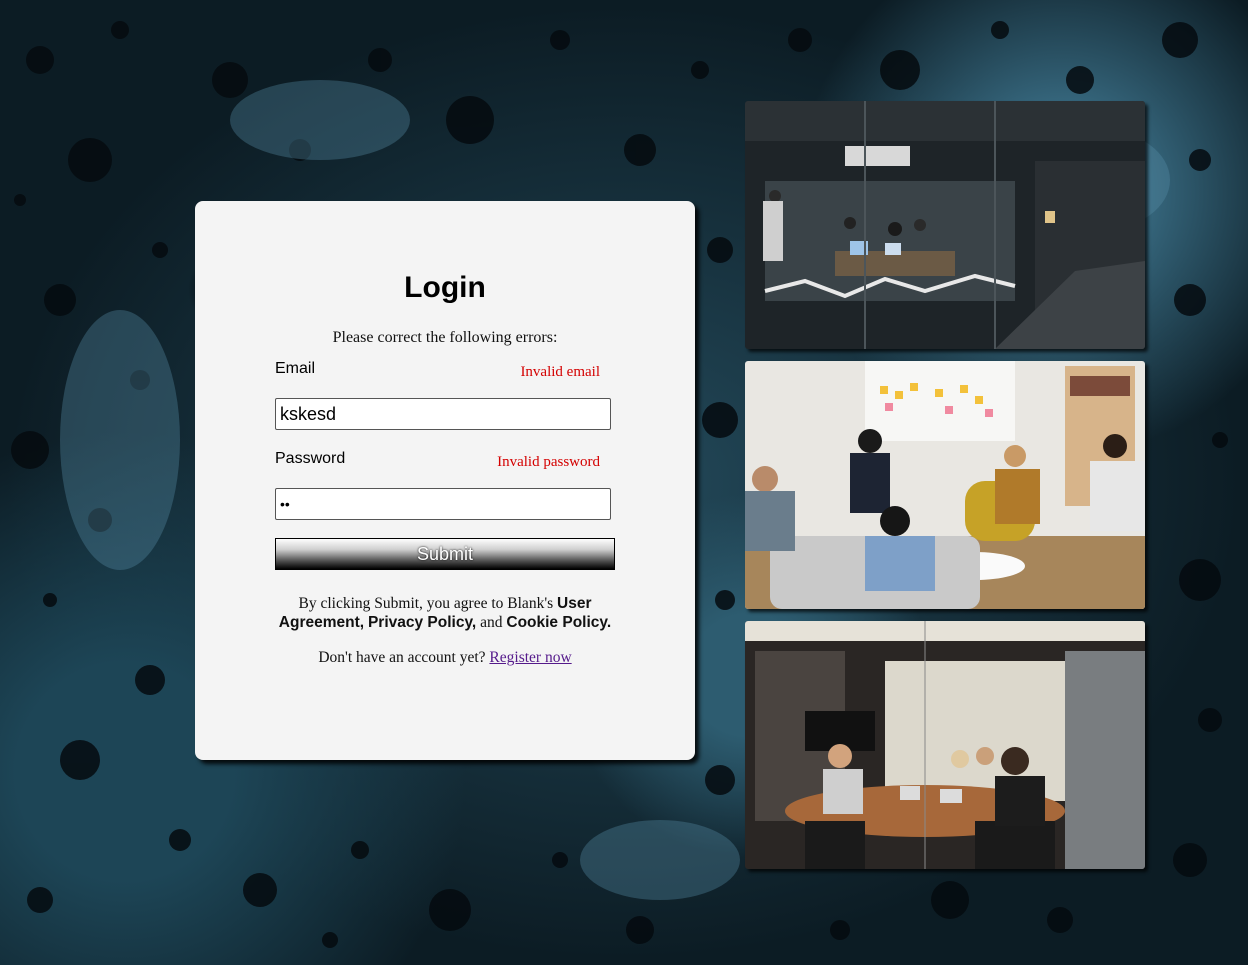 The height and width of the screenshot is (965, 1248). What do you see at coordinates (558, 622) in the screenshot?
I see `cookie-policy-link: Cookie Policy.` at bounding box center [558, 622].